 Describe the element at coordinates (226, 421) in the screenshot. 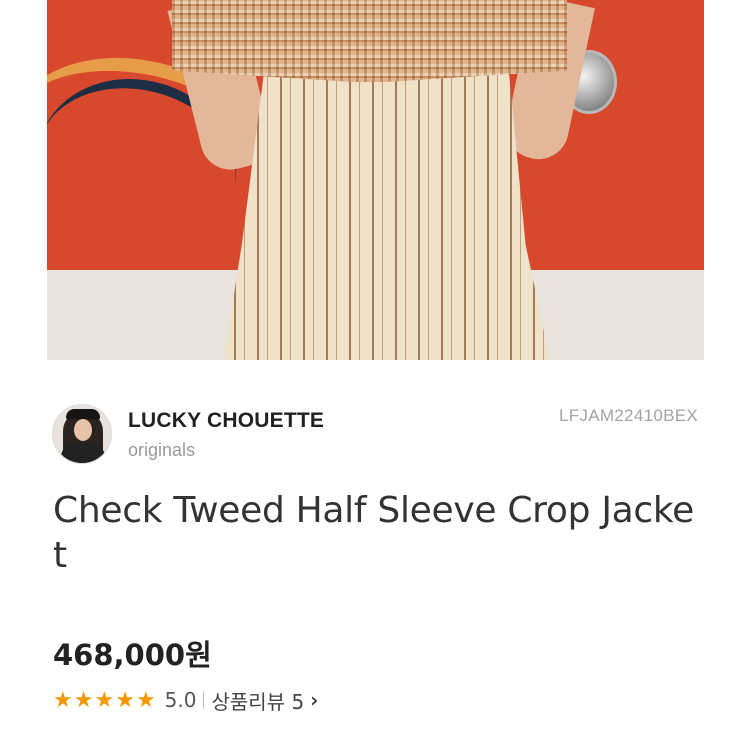

I see `brand-name: LUCKY CHOUETTE` at that location.